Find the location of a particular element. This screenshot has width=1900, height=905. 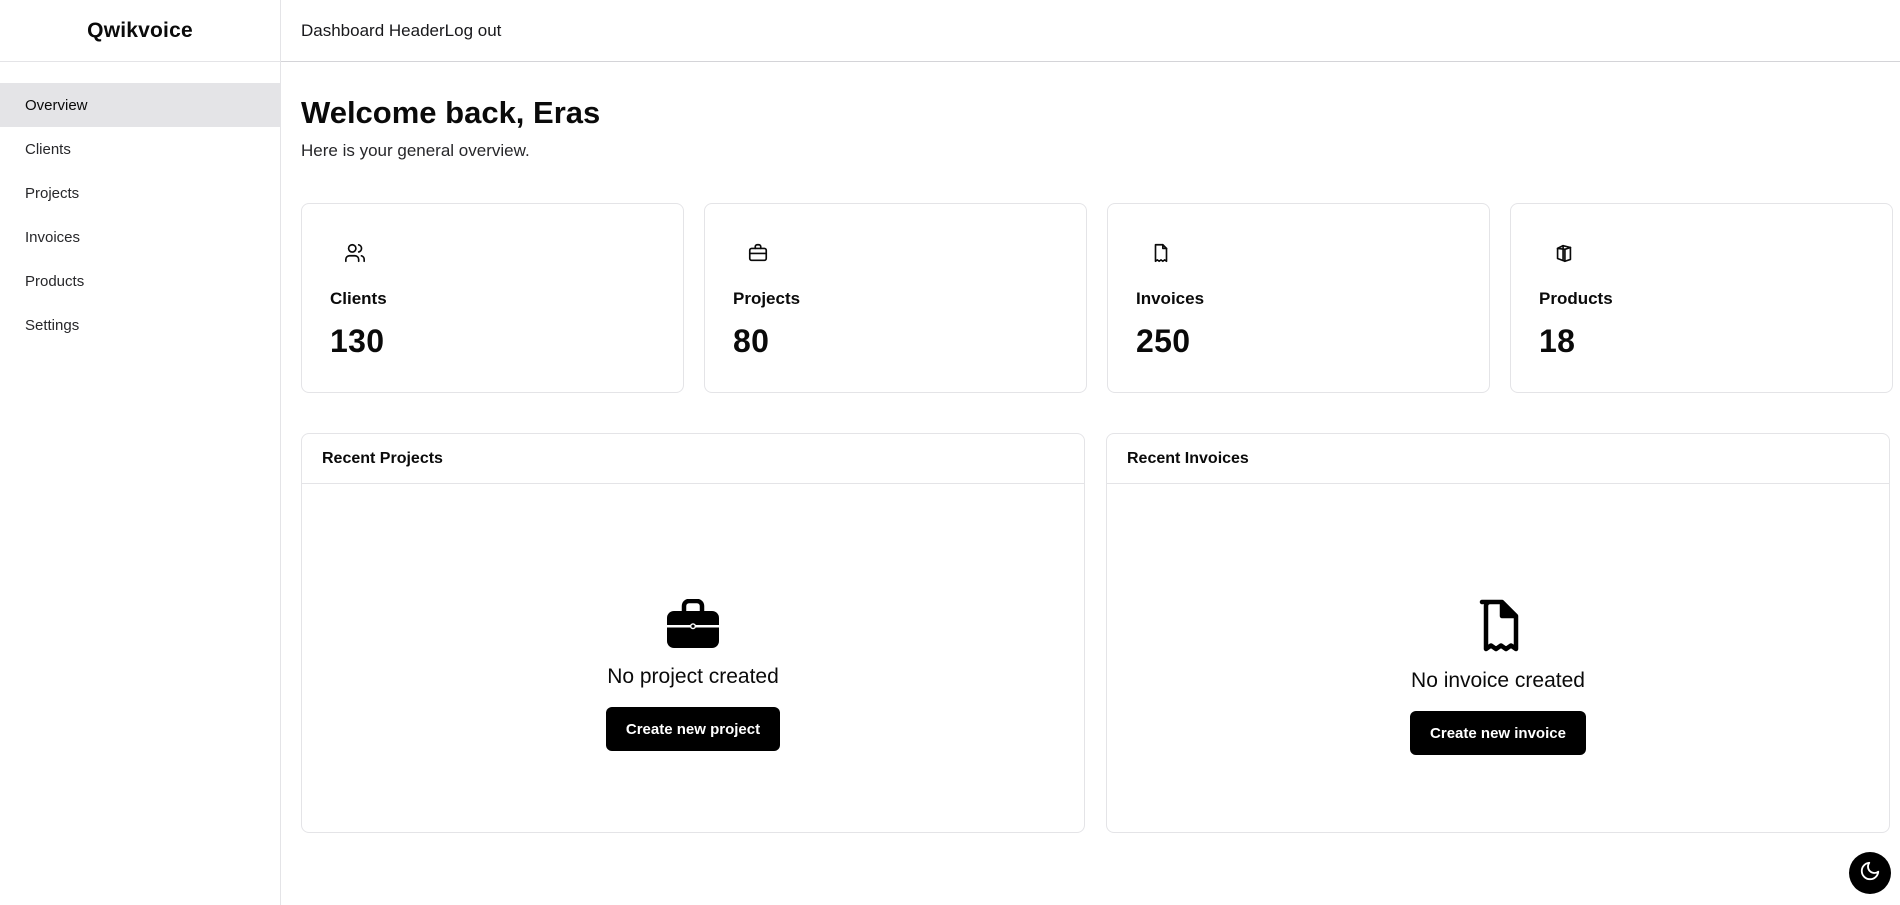

page-subtitle: Here is your general overview. is located at coordinates (415, 150).